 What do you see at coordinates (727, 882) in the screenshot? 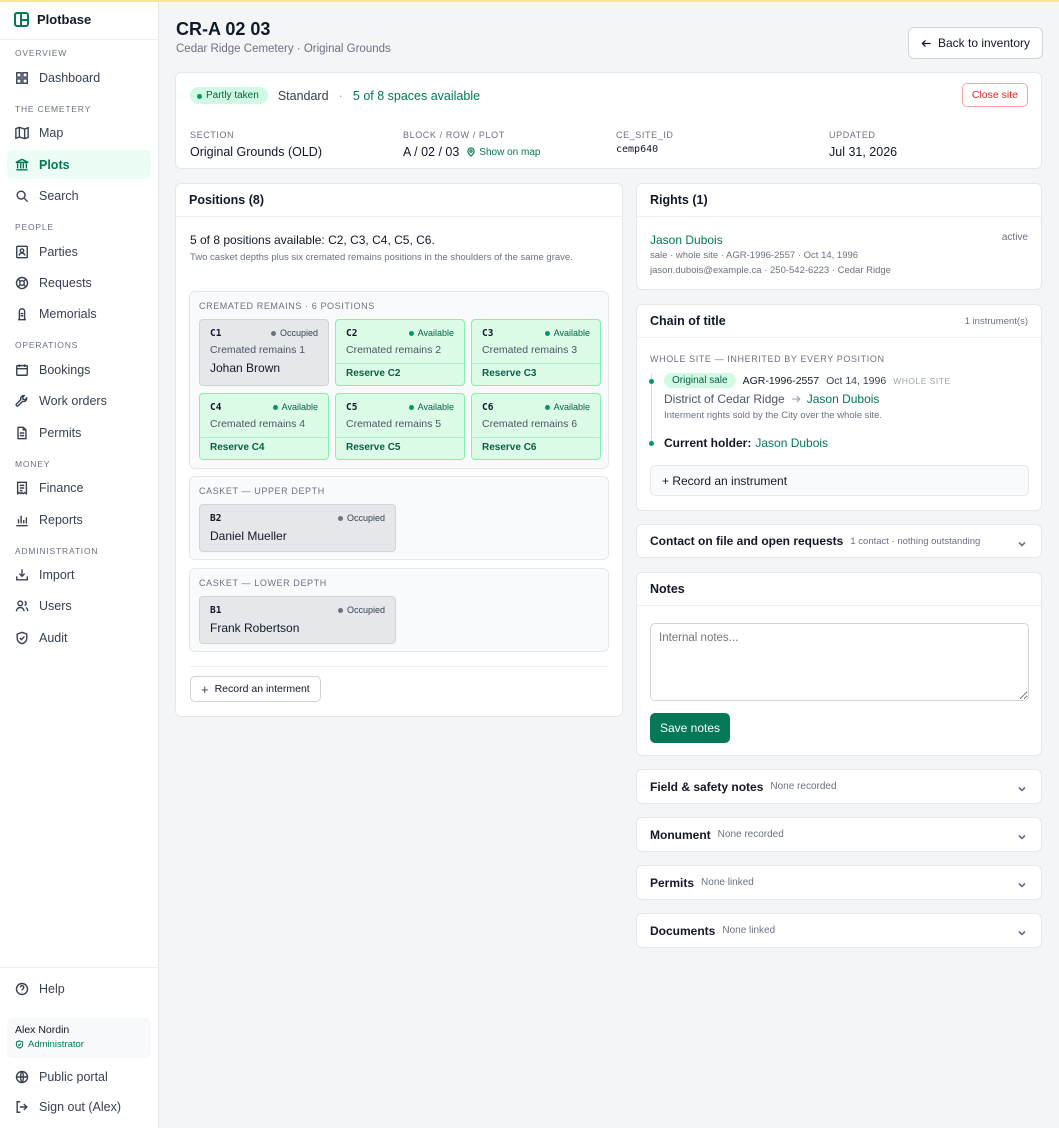
I see `section-summary: None linked` at bounding box center [727, 882].